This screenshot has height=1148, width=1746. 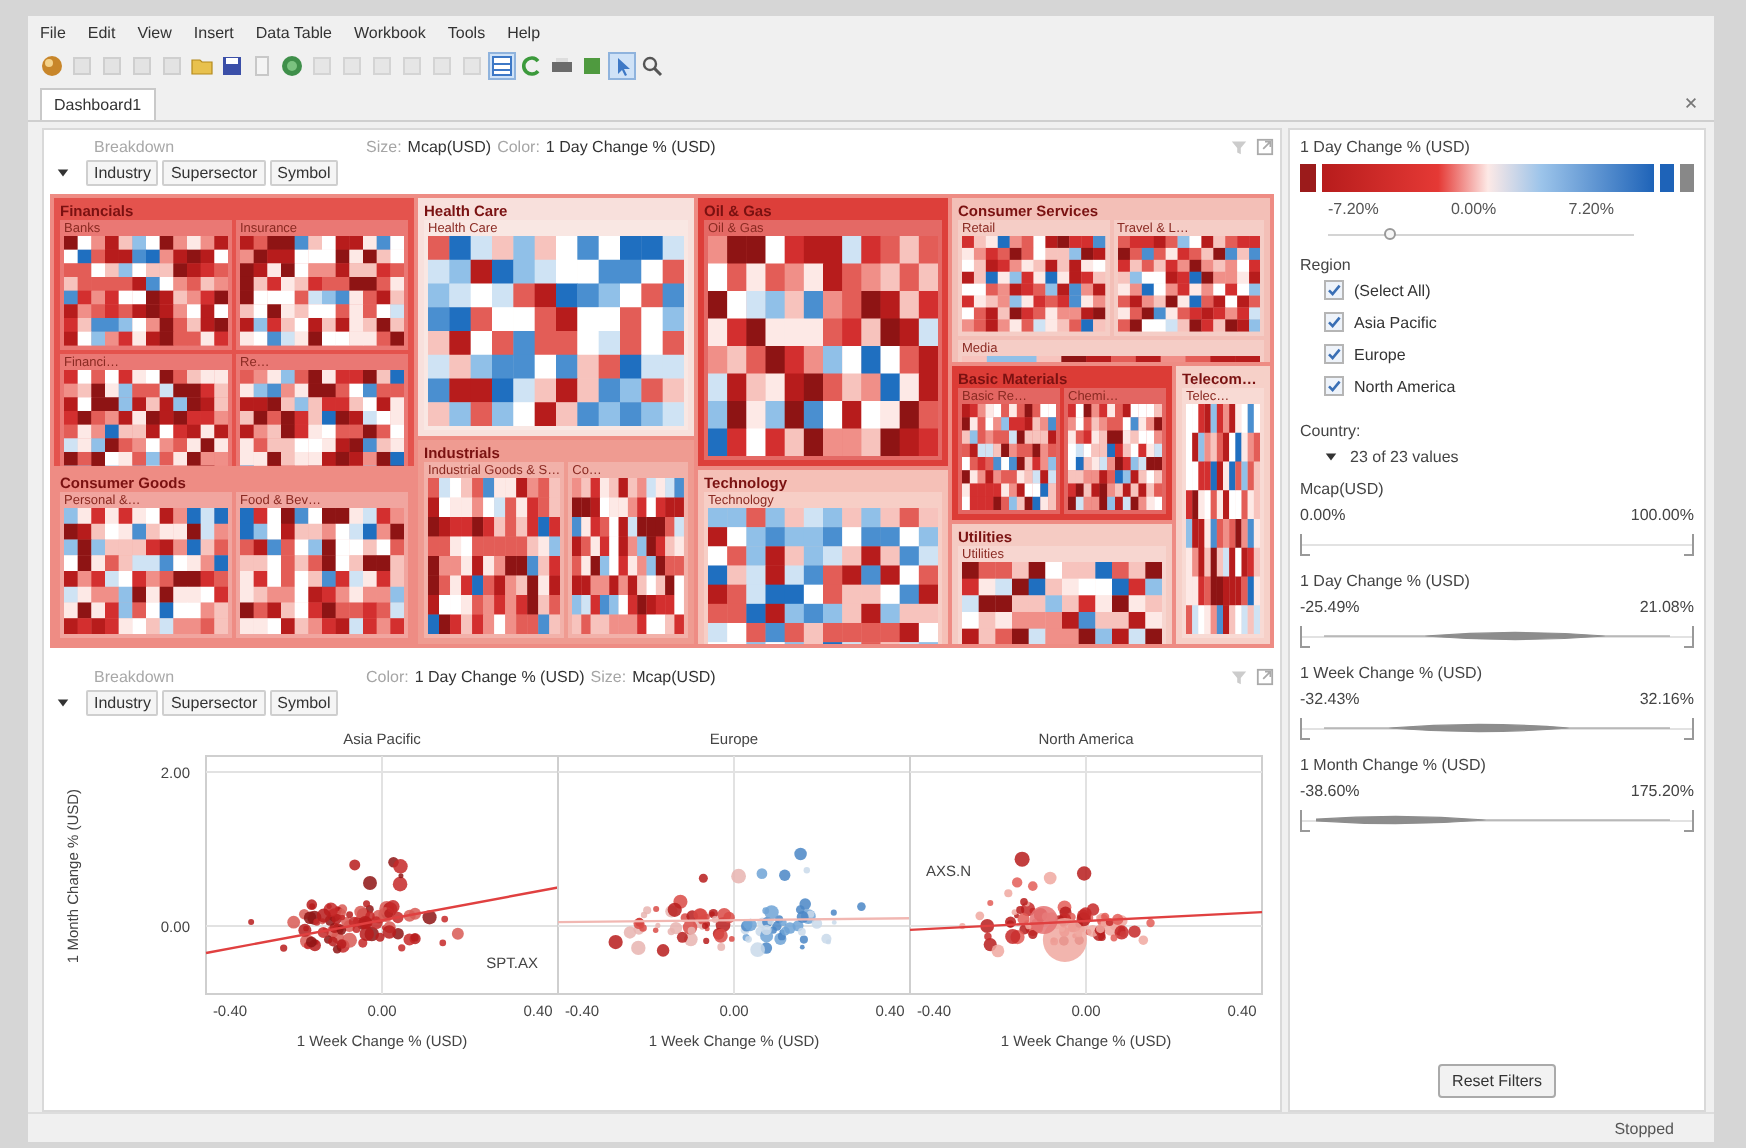 What do you see at coordinates (652, 66) in the screenshot?
I see `search-icon` at bounding box center [652, 66].